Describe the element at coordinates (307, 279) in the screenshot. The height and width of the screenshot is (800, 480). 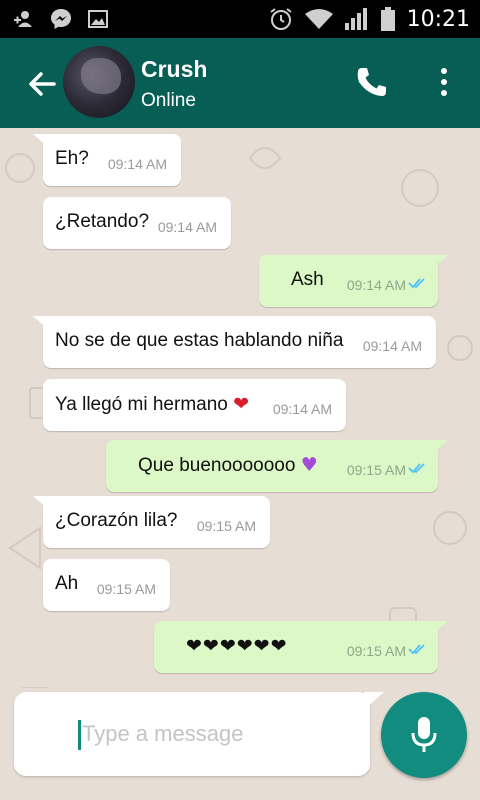
I see `message-text: Ash` at that location.